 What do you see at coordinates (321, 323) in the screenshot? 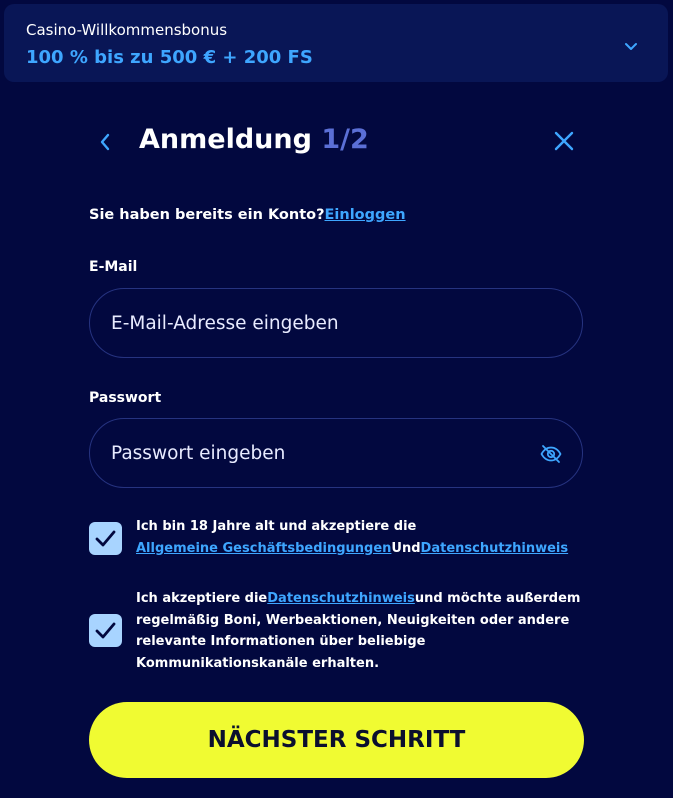
I see `email-input` at bounding box center [321, 323].